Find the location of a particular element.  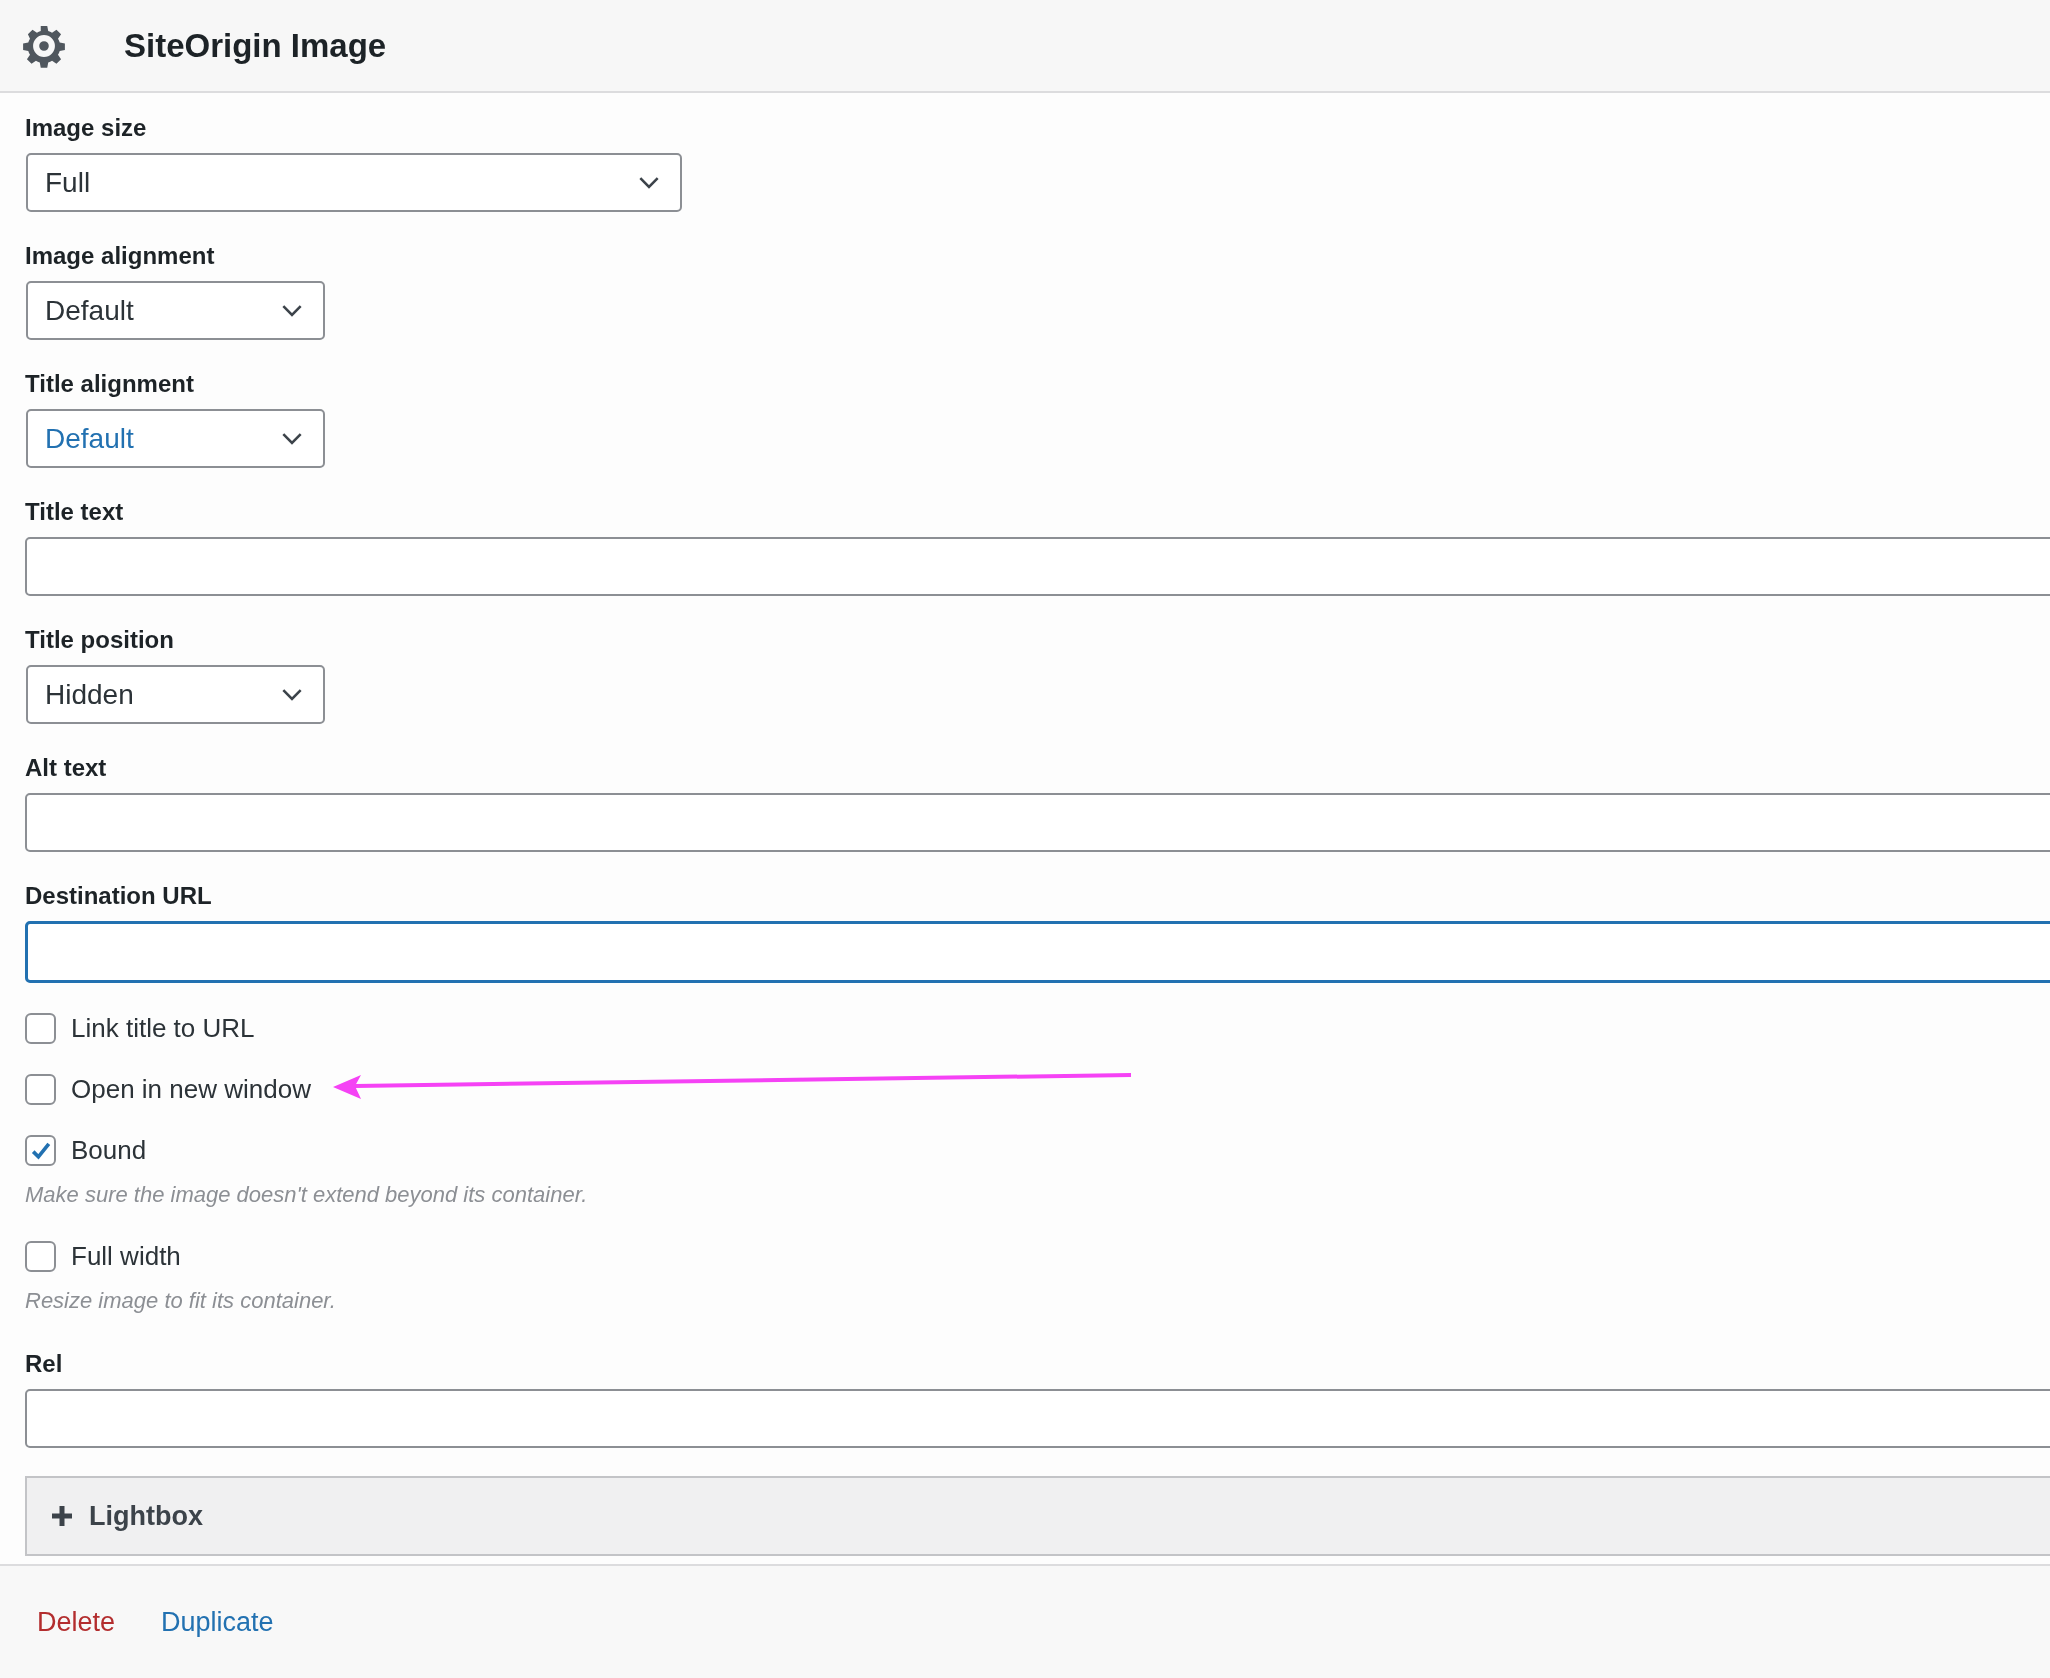

dropdown: Full is located at coordinates (354, 182).